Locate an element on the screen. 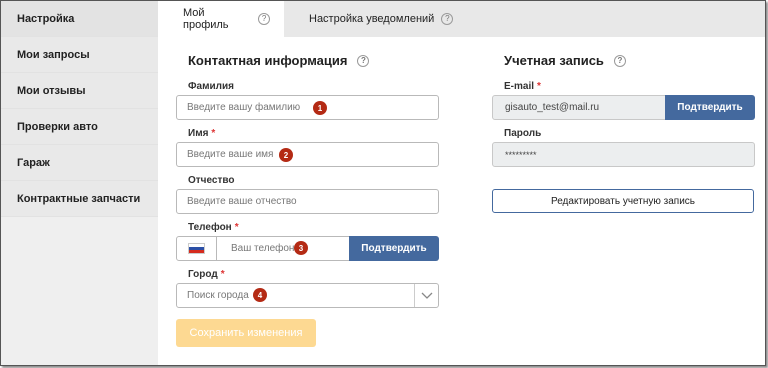  tab-my-profile: Мой профиль ? is located at coordinates (221, 19).